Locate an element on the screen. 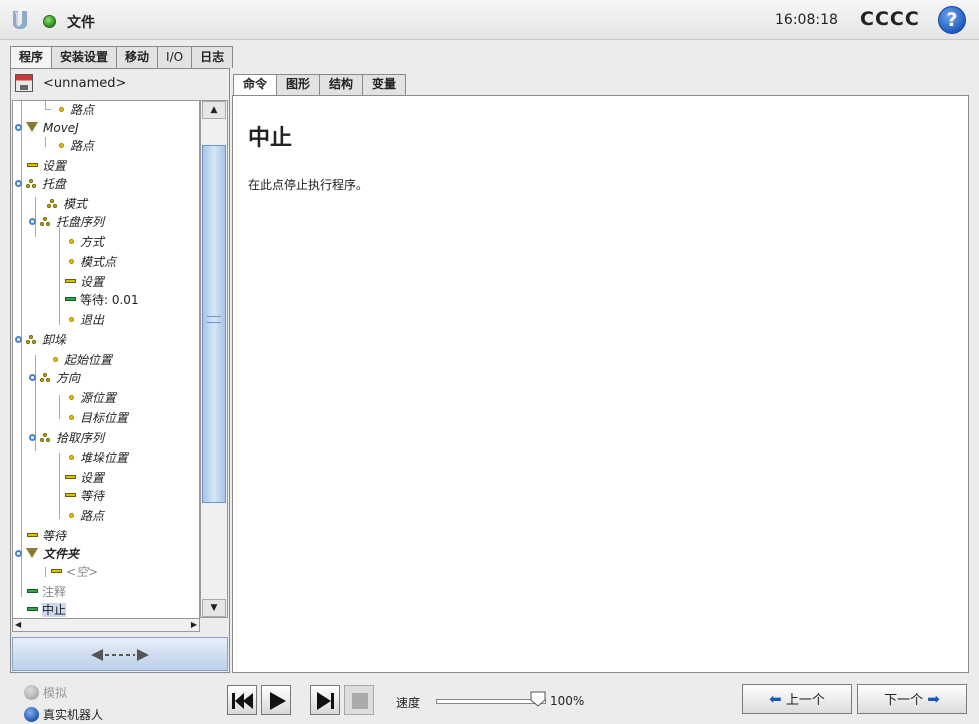  next-button: 下一个 ➡ is located at coordinates (912, 699).